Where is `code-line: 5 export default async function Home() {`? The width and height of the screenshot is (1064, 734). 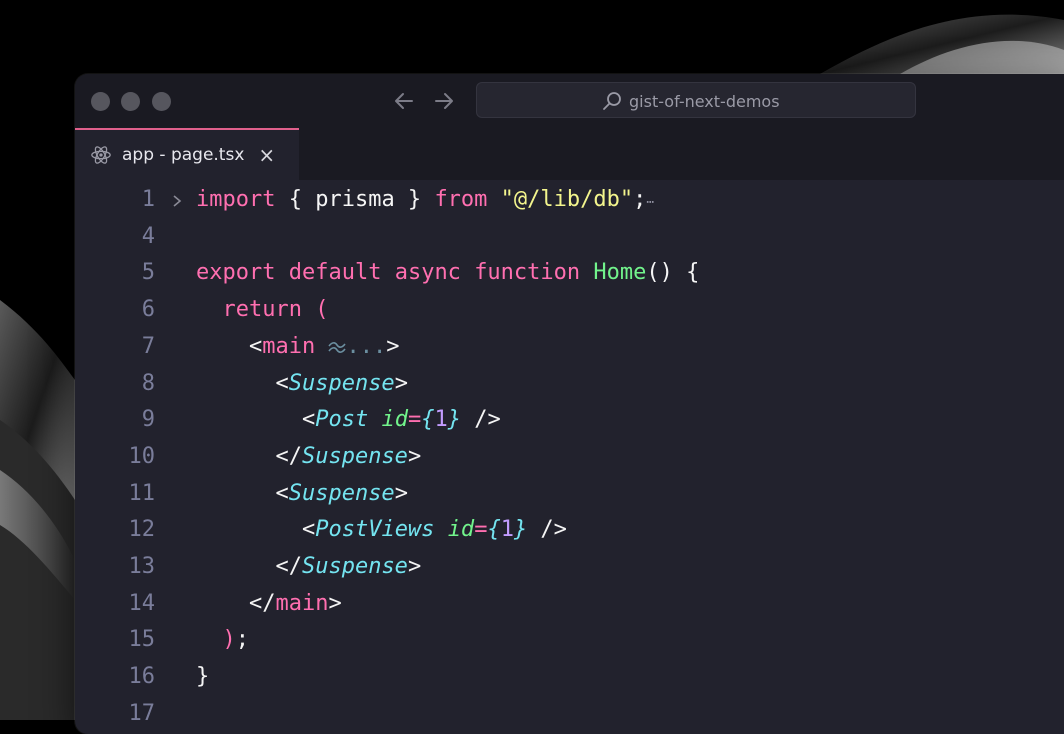
code-line: 5 export default async function Home() { is located at coordinates (569, 273).